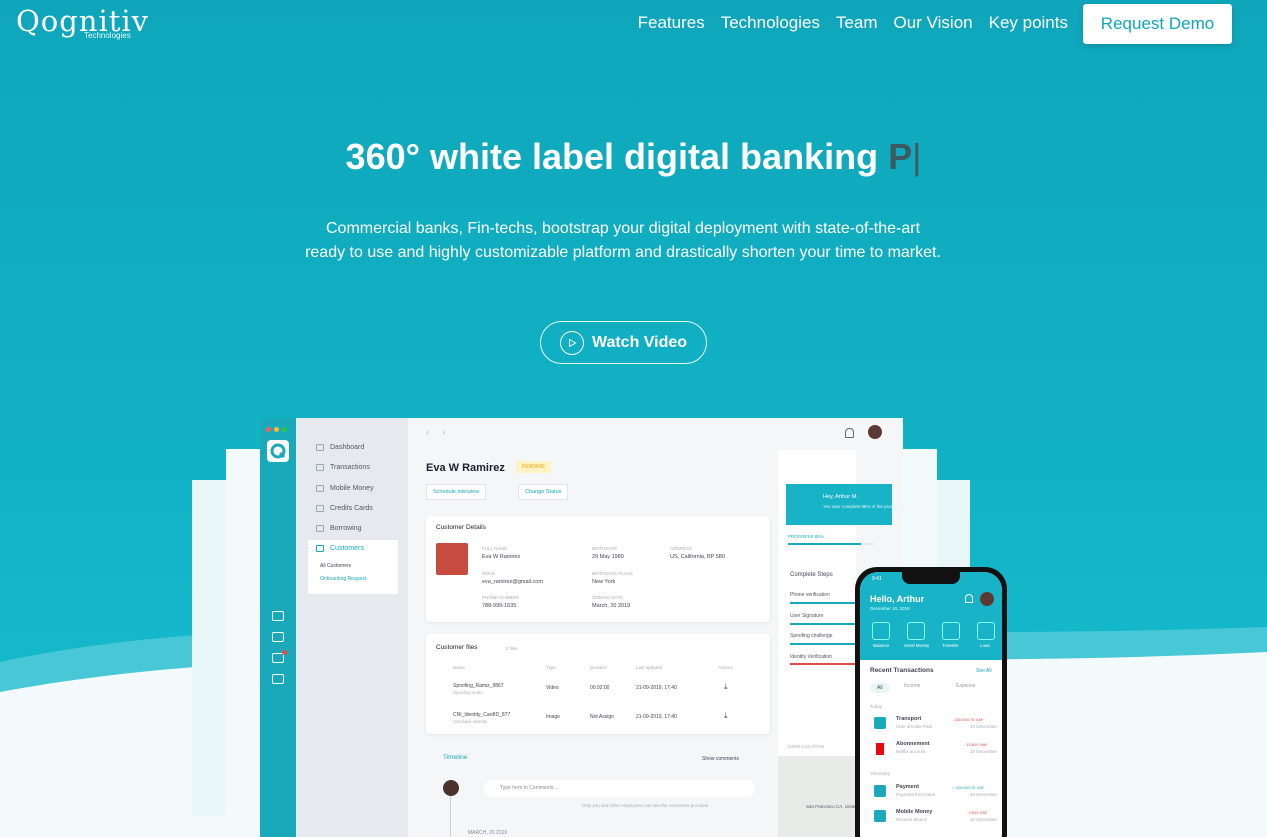  What do you see at coordinates (344, 508) in the screenshot?
I see `sidebar-item-credit-cards: Credits Cards` at bounding box center [344, 508].